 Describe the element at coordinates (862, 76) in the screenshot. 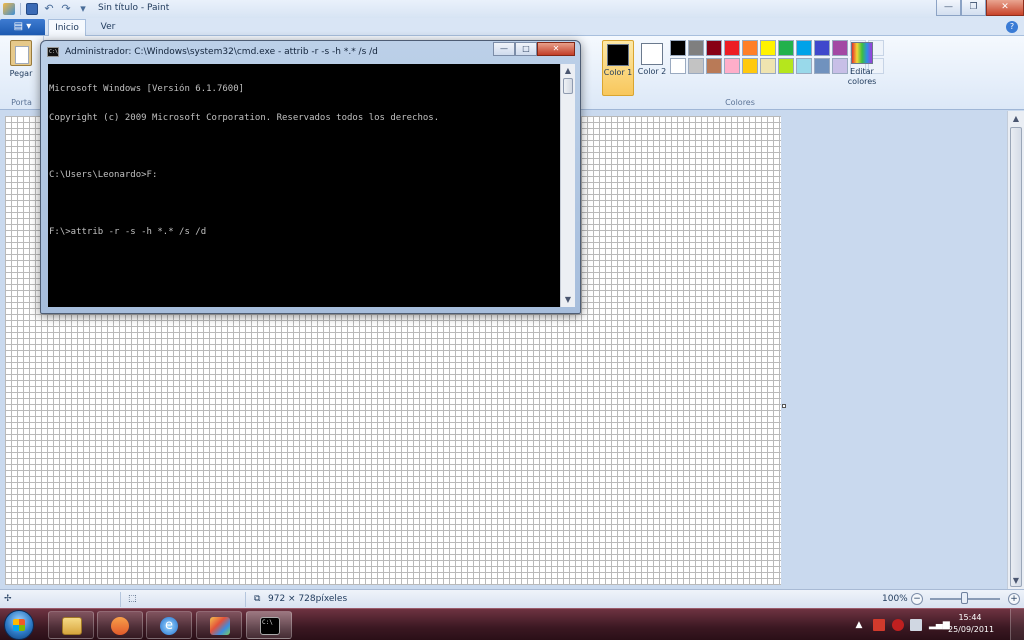

I see `edit-colors-label: Editar colores` at that location.